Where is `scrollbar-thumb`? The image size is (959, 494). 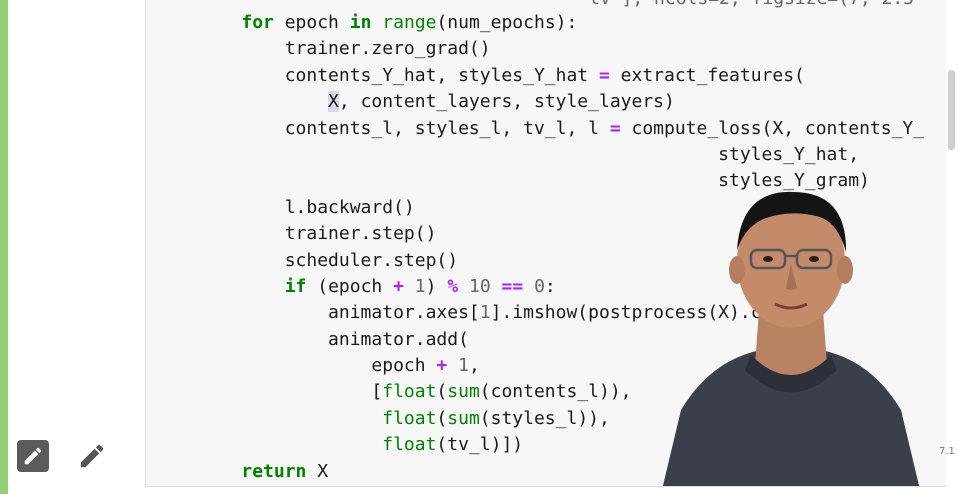
scrollbar-thumb is located at coordinates (951, 110).